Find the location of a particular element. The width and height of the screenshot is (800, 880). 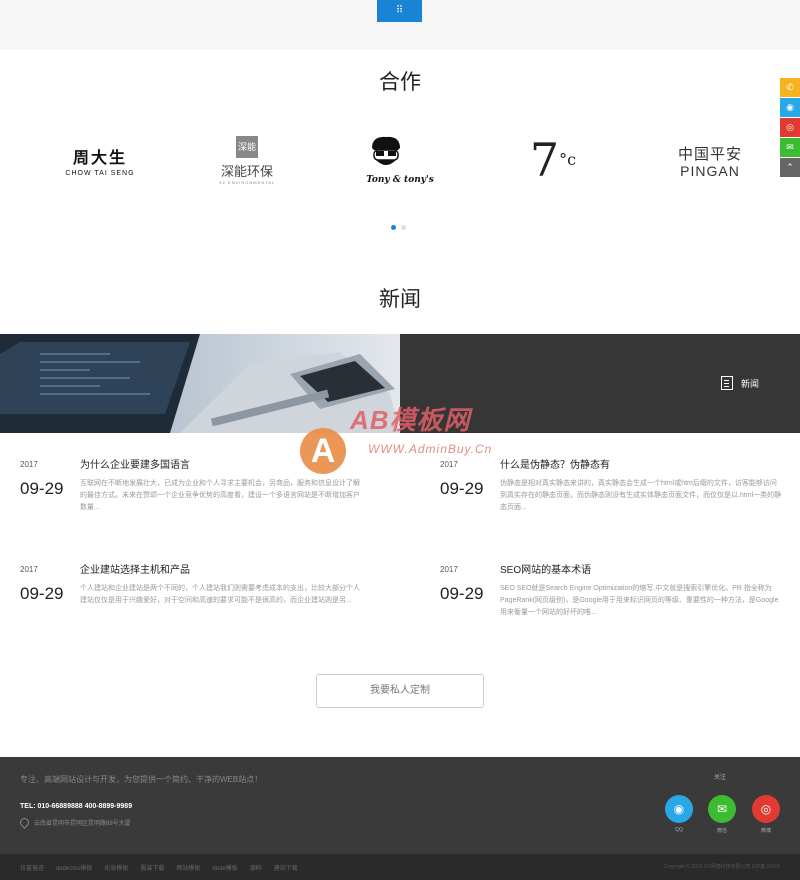

logo-text: 周大生 is located at coordinates (99, 157).